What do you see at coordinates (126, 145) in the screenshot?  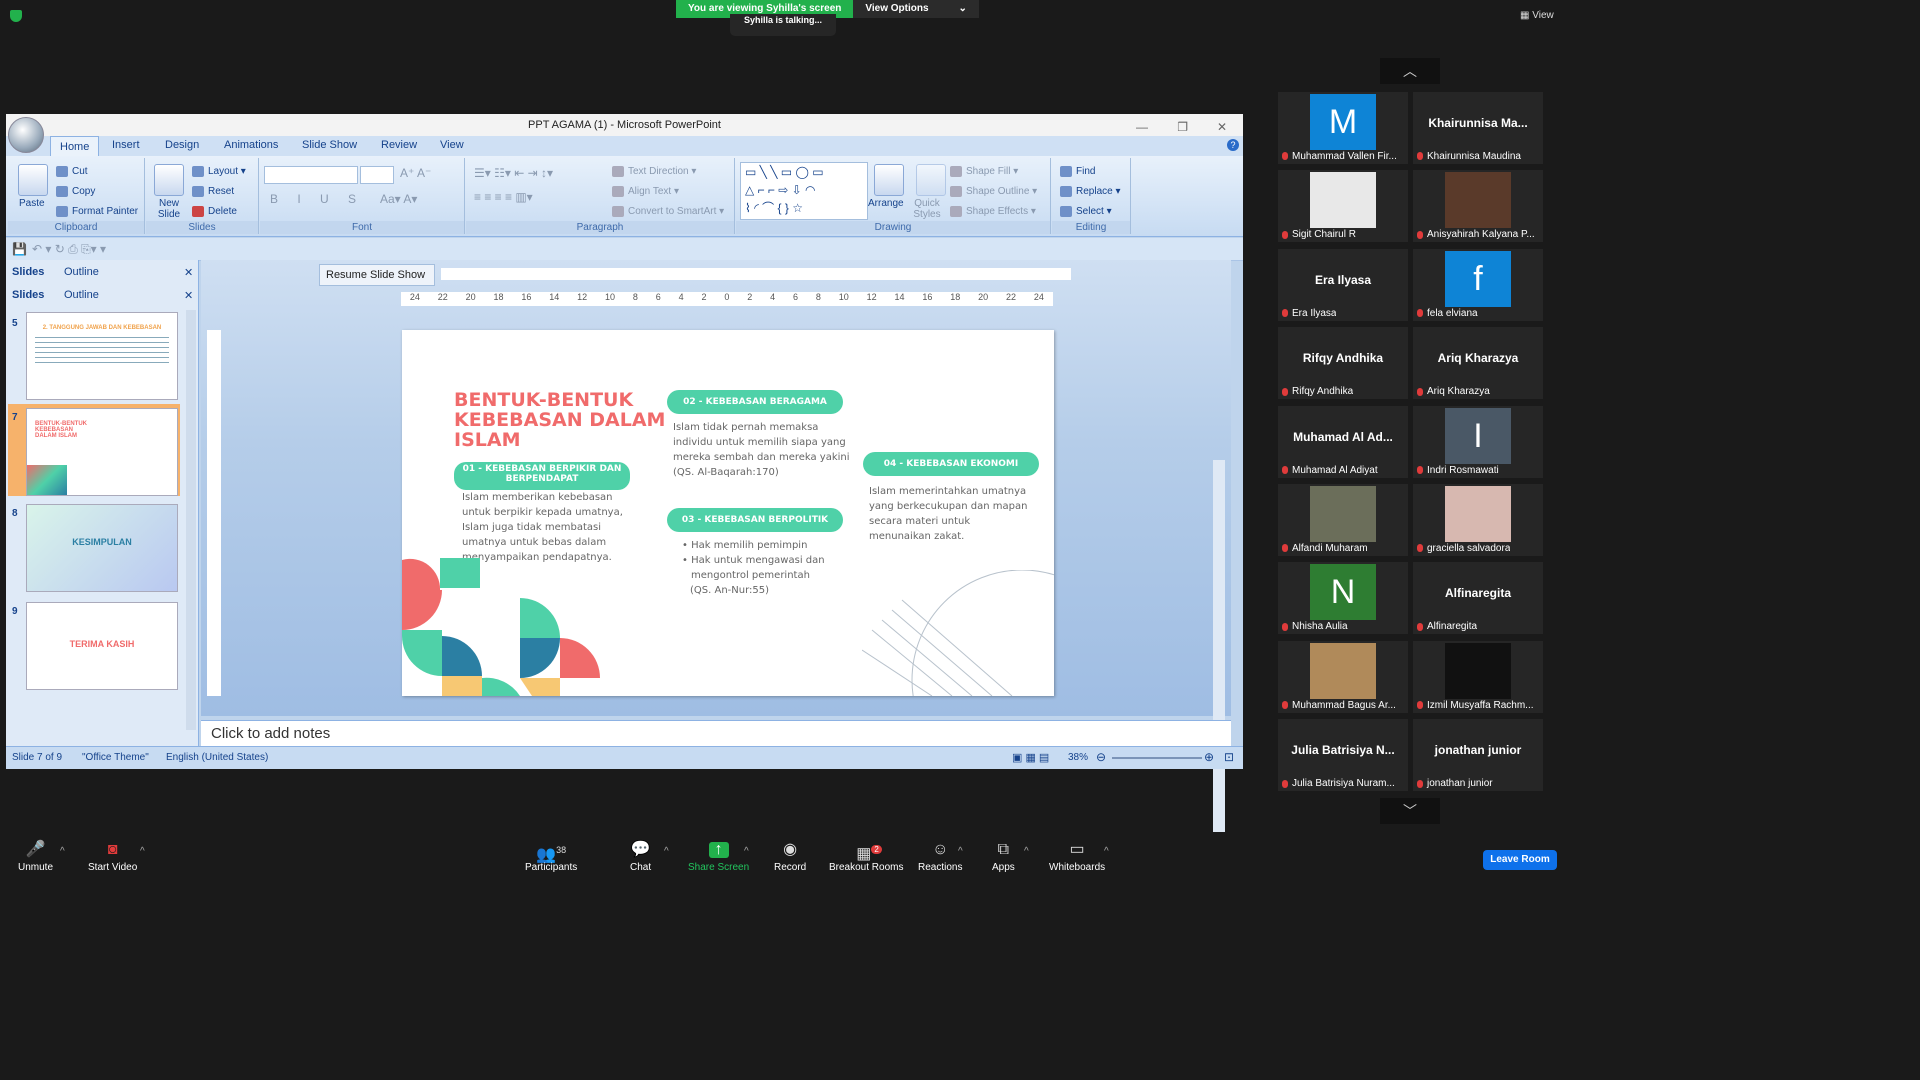 I see `tab-insert: Insert` at bounding box center [126, 145].